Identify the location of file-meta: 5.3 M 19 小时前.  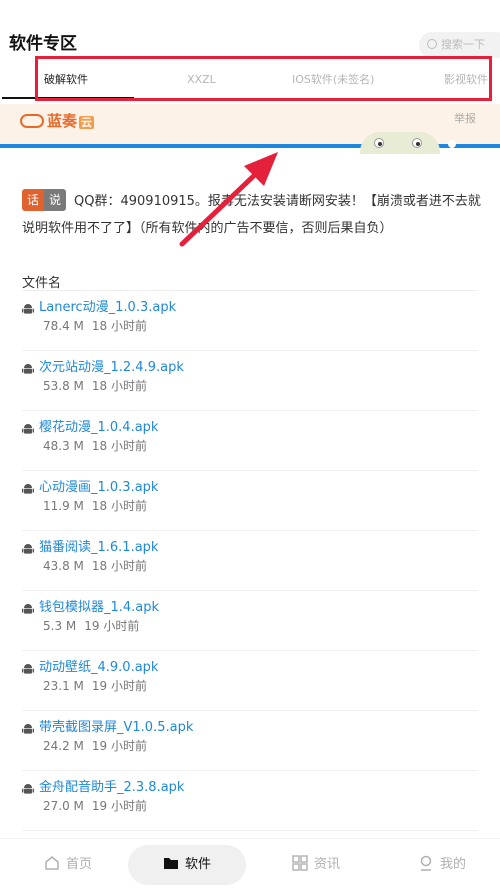
(91, 626).